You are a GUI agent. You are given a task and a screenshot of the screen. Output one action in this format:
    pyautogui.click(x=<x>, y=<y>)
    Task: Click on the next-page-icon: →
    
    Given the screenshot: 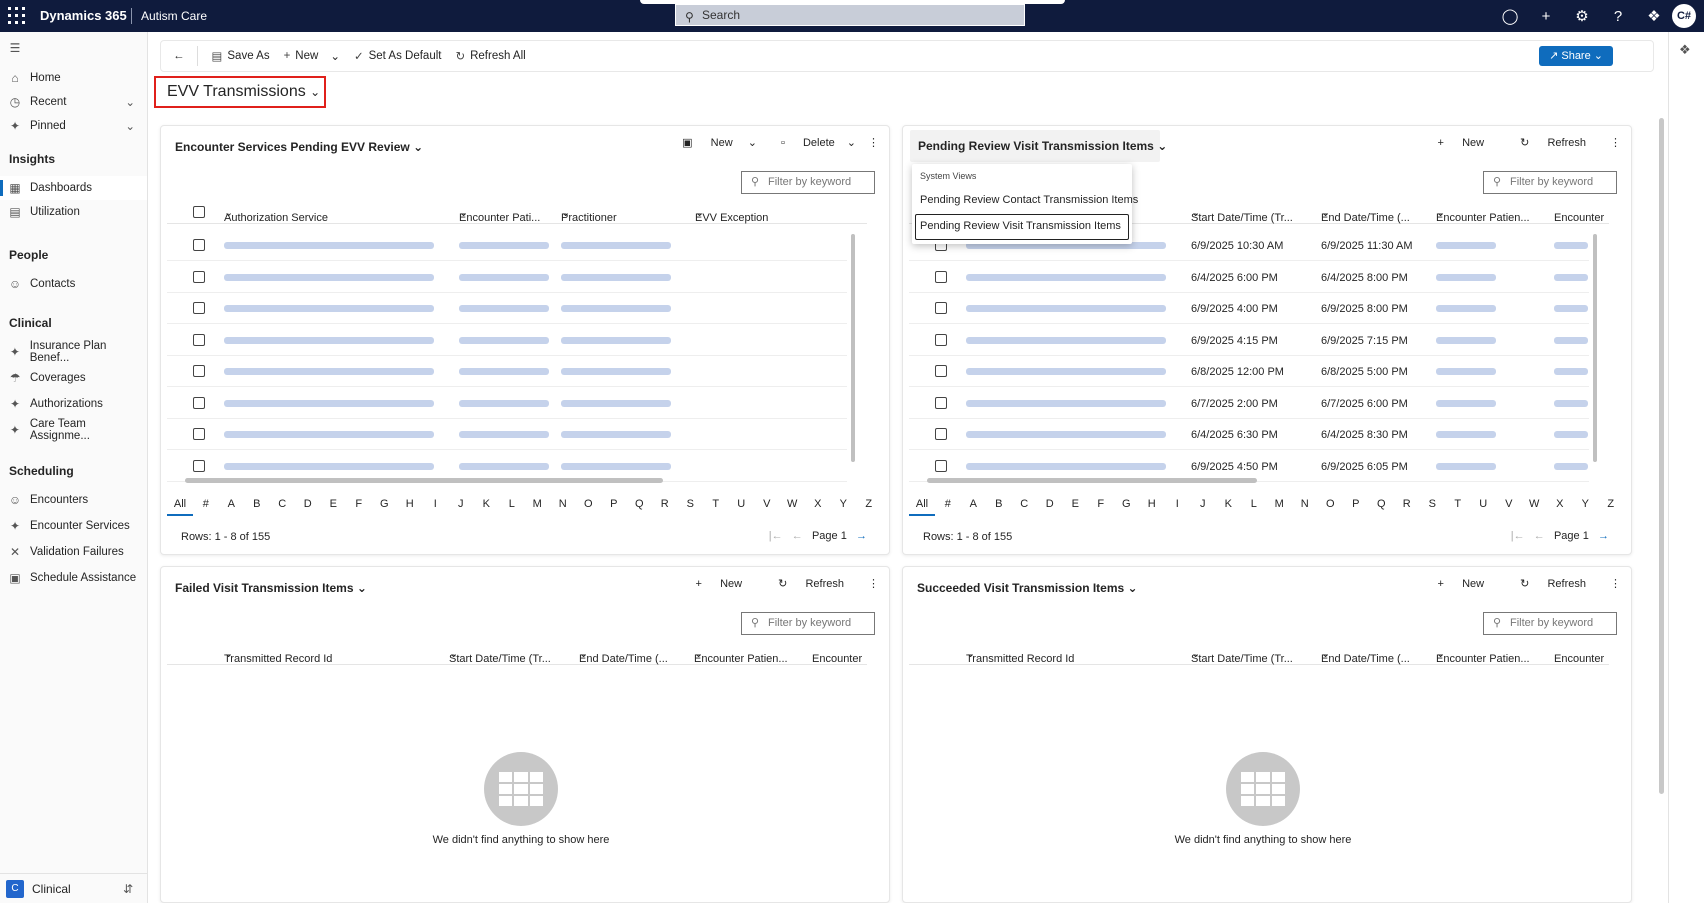 What is the action you would take?
    pyautogui.click(x=861, y=536)
    